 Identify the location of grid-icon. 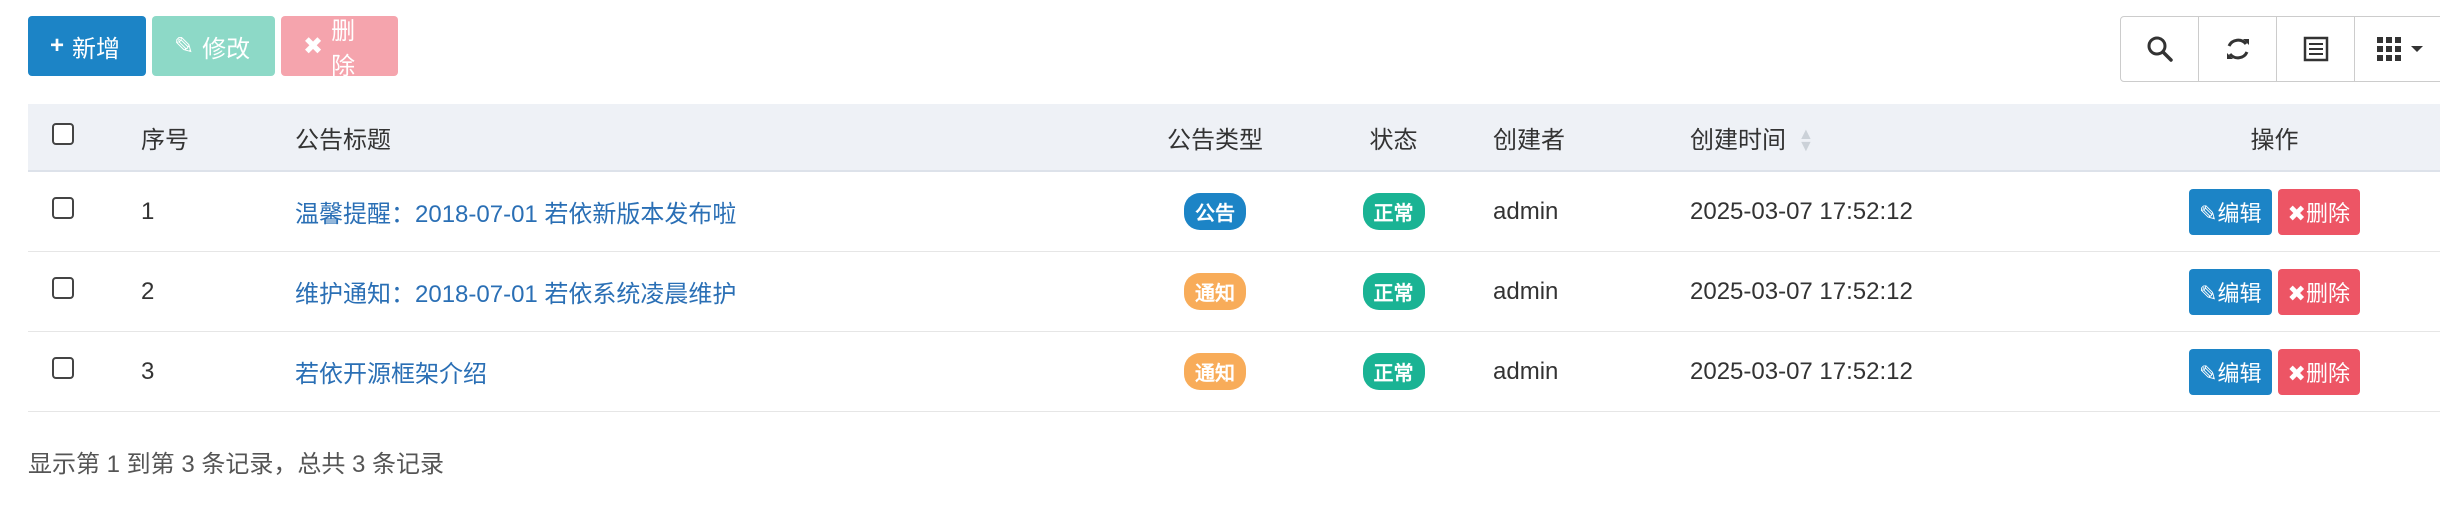
(2389, 49).